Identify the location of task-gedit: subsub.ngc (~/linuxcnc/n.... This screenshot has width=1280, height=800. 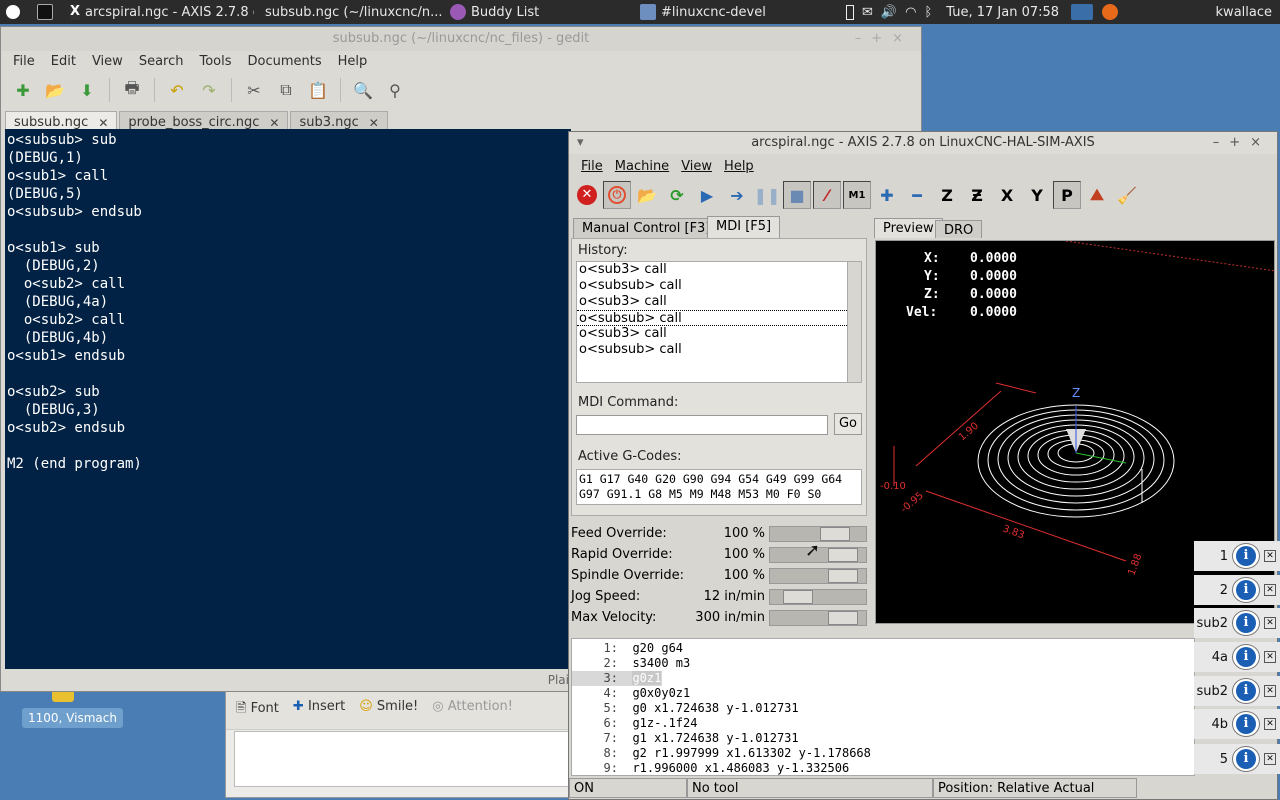
(349, 12).